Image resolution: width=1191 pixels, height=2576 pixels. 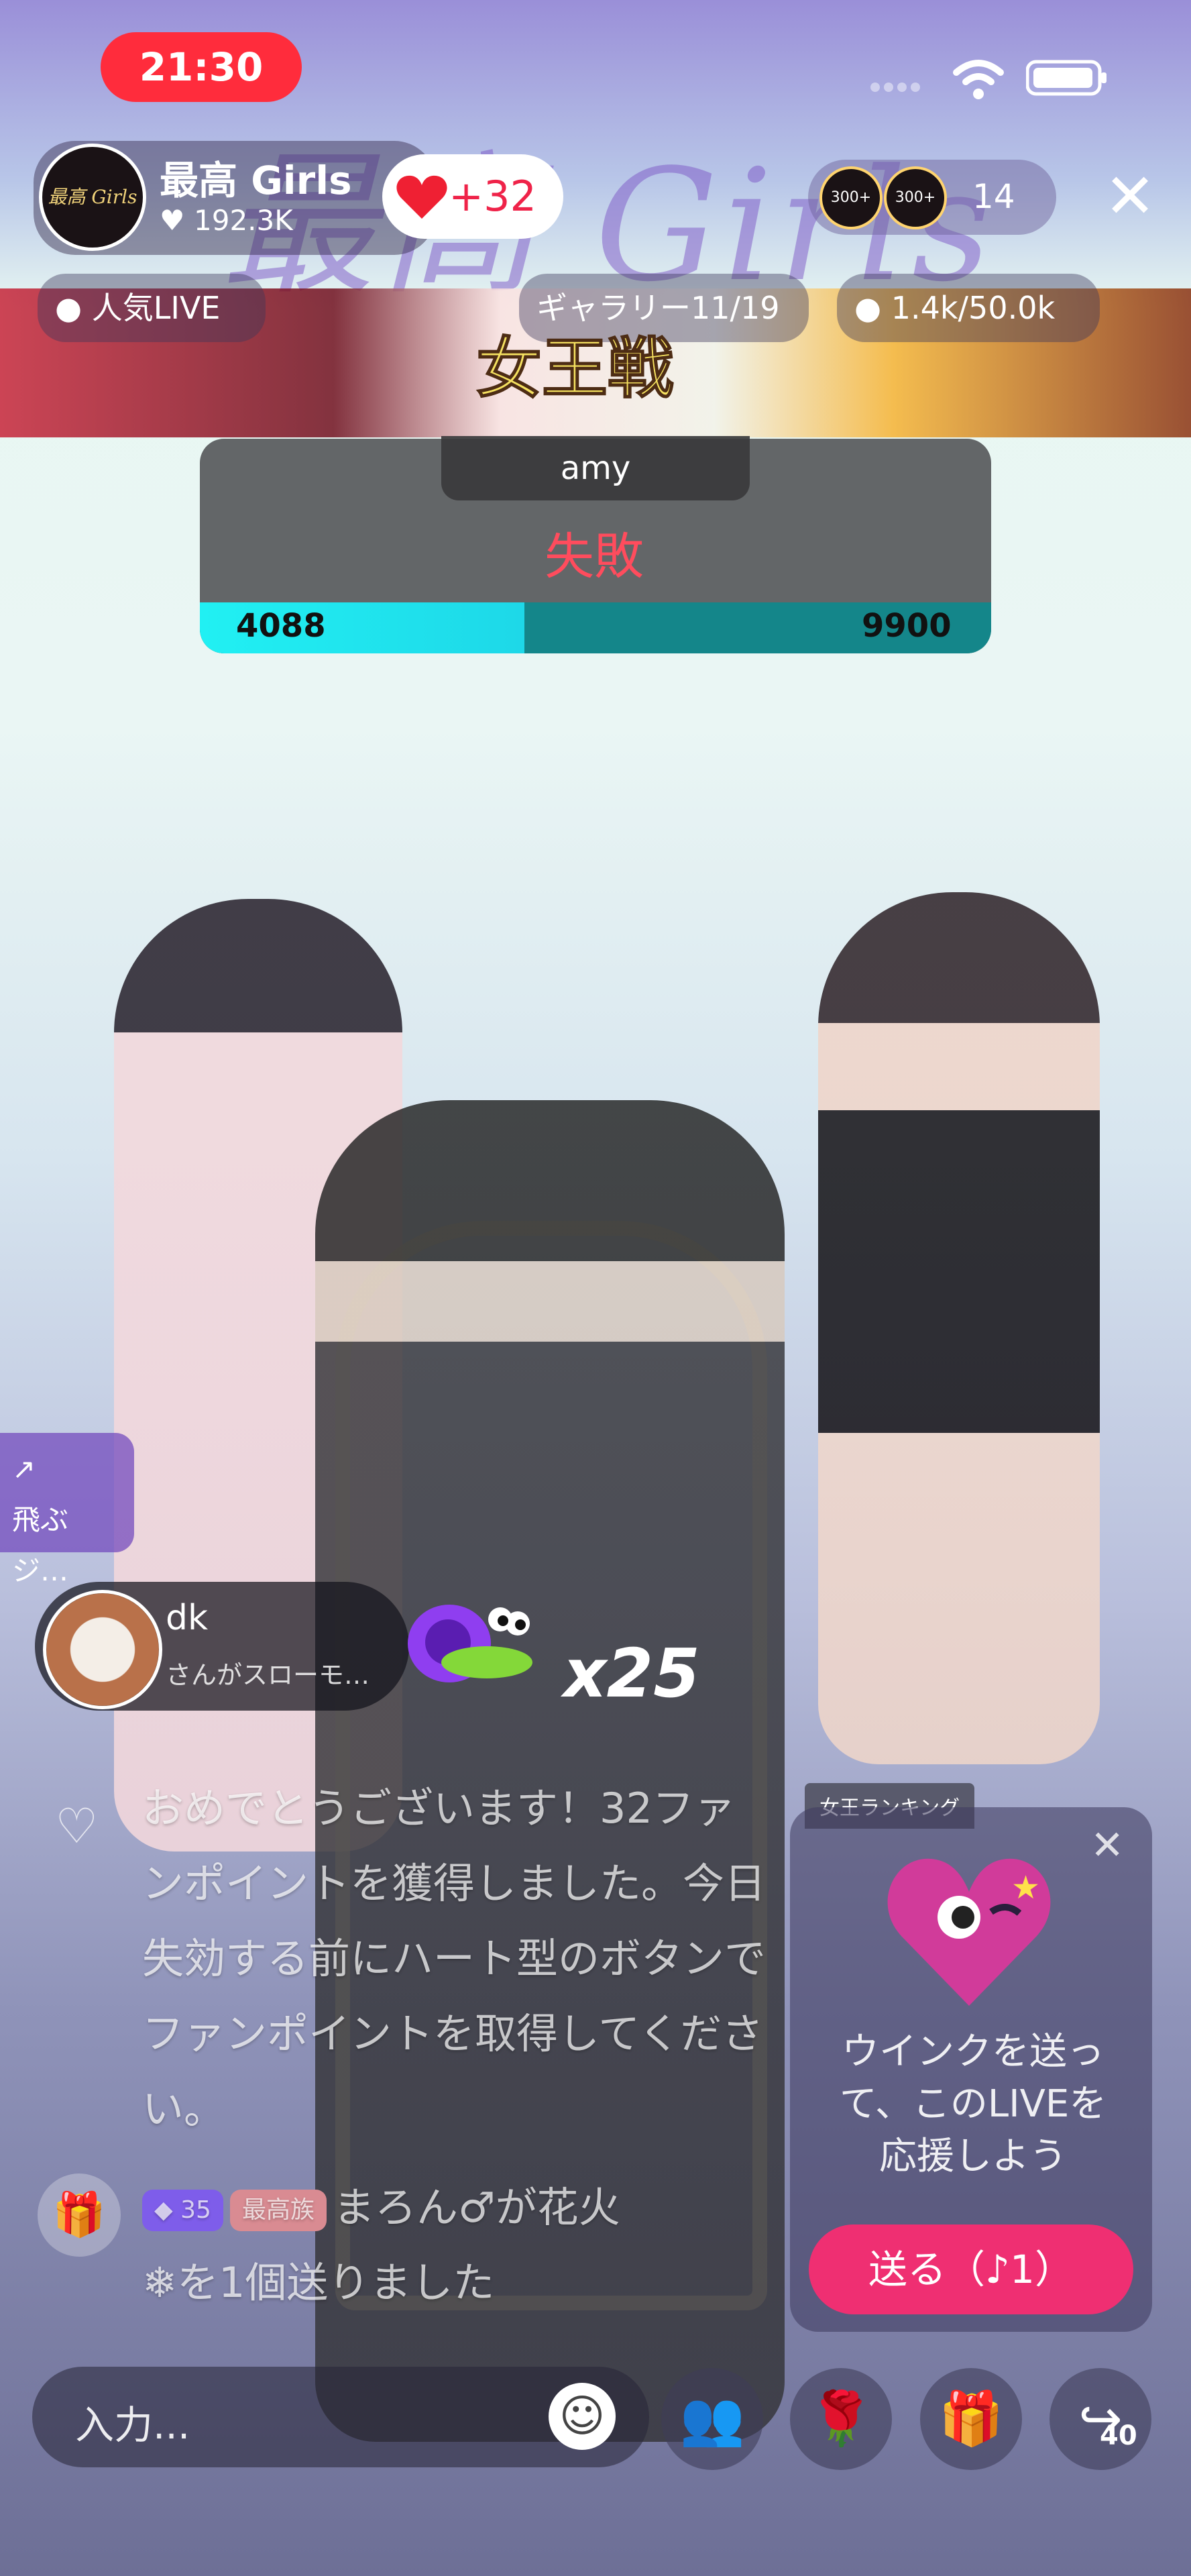 What do you see at coordinates (92, 197) in the screenshot?
I see `host-avatar: 最高 Girls` at bounding box center [92, 197].